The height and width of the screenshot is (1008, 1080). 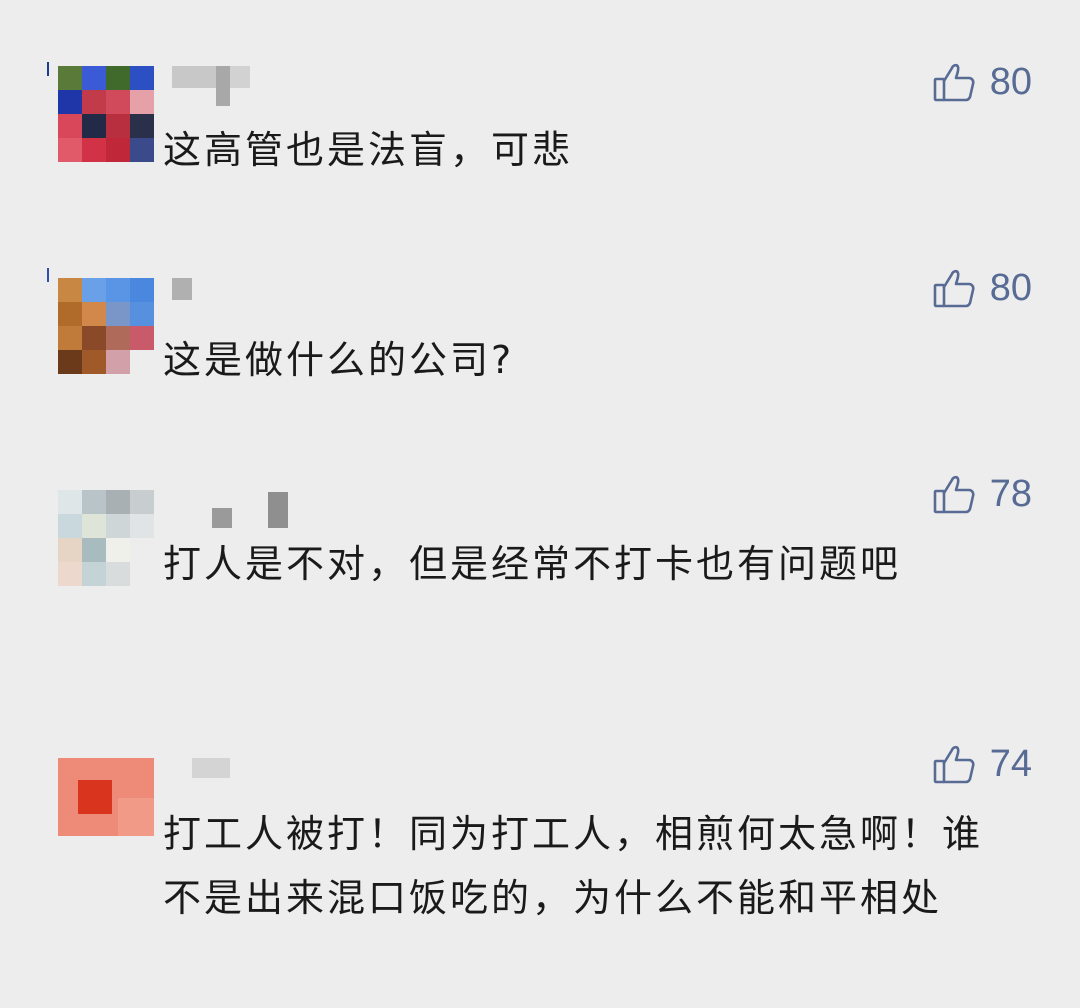 What do you see at coordinates (368, 150) in the screenshot?
I see `comment-text: 这高管也是法盲，可悲` at bounding box center [368, 150].